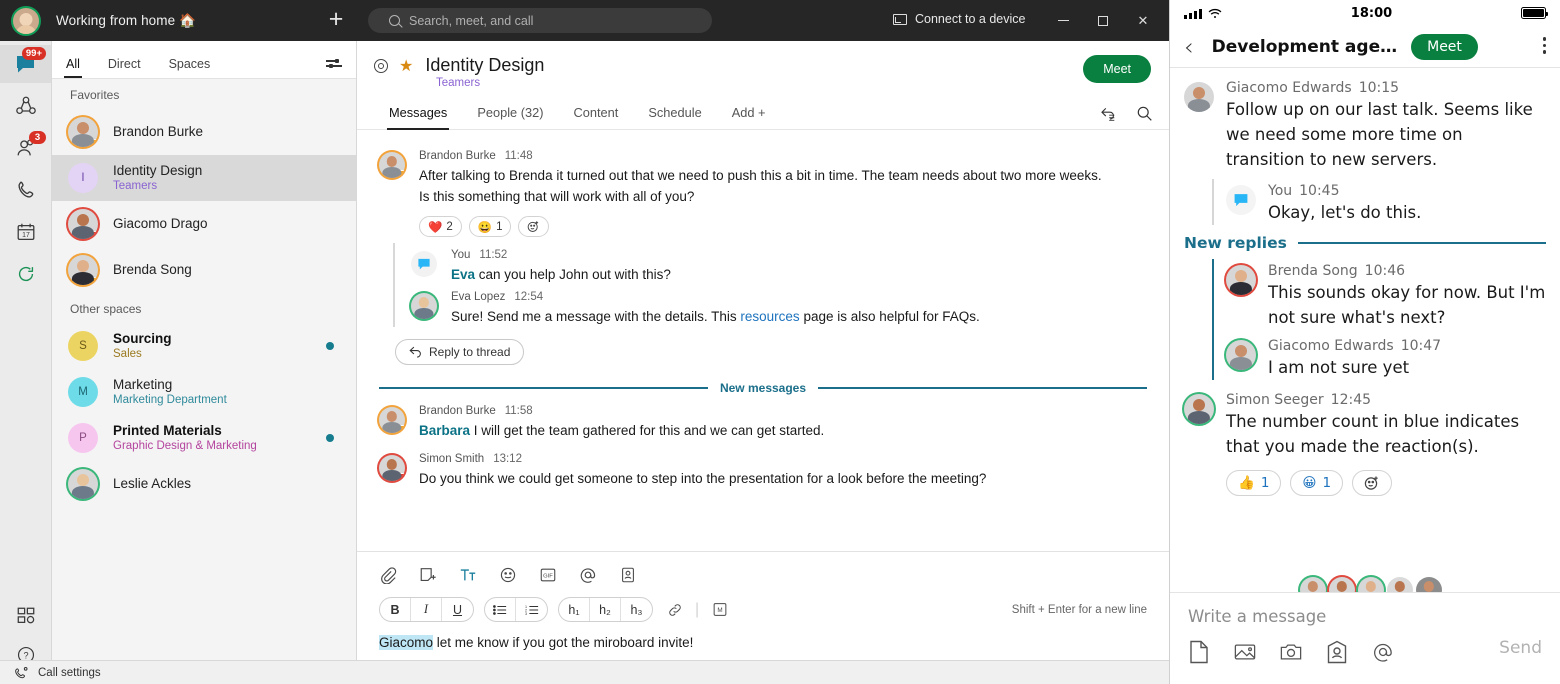 The width and height of the screenshot is (1560, 684). What do you see at coordinates (204, 270) in the screenshot?
I see `list-item: Brenda Song` at bounding box center [204, 270].